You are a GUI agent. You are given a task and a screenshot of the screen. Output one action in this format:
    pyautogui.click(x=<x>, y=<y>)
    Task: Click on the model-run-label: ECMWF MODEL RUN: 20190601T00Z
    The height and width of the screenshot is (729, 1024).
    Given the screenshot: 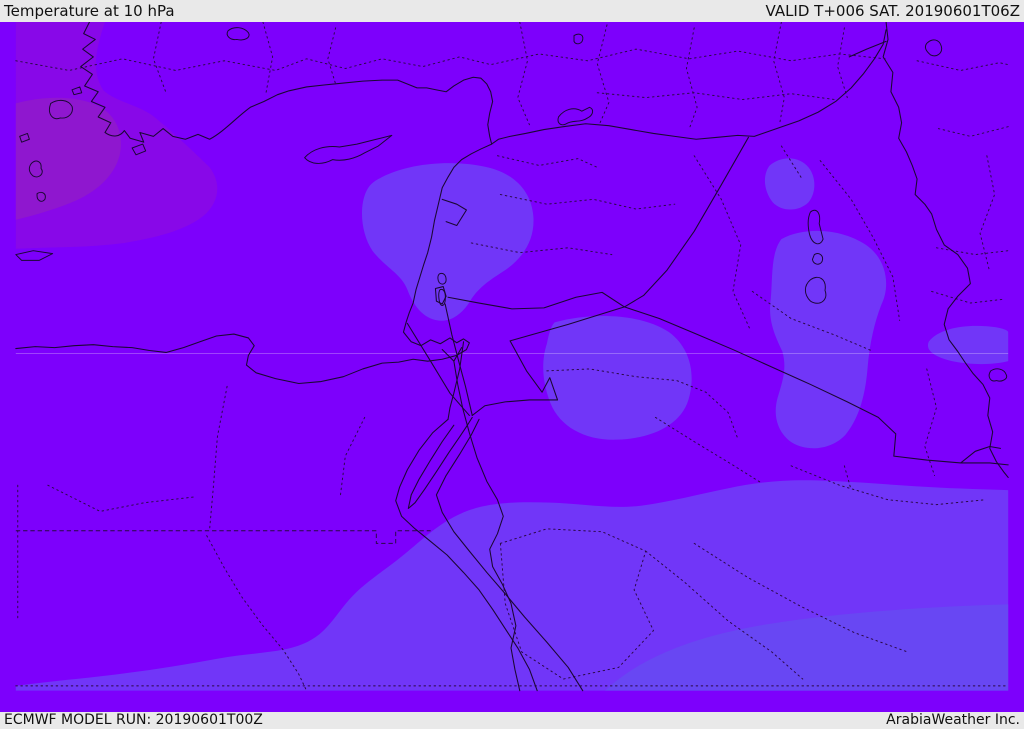 What is the action you would take?
    pyautogui.click(x=133, y=720)
    